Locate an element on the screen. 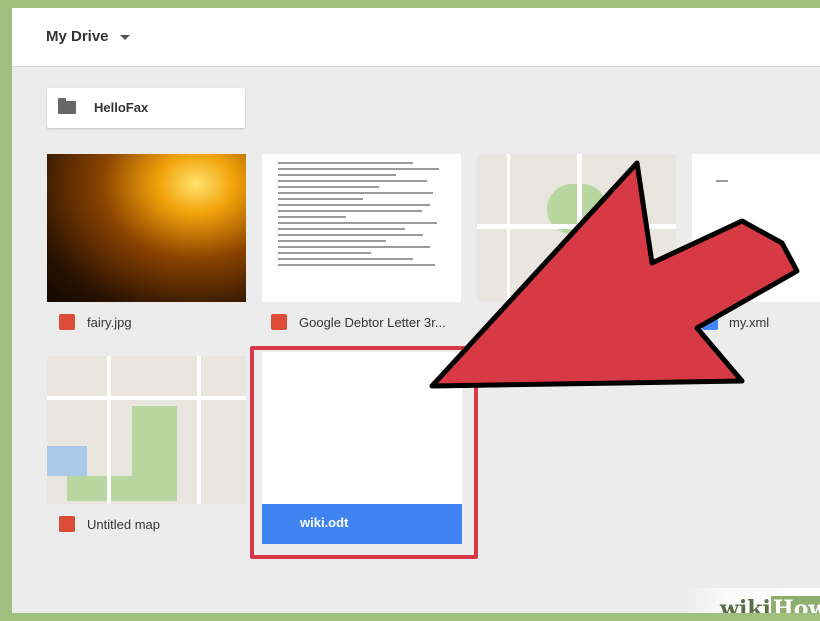 This screenshot has width=820, height=621. folder-item: HelloFax is located at coordinates (146, 108).